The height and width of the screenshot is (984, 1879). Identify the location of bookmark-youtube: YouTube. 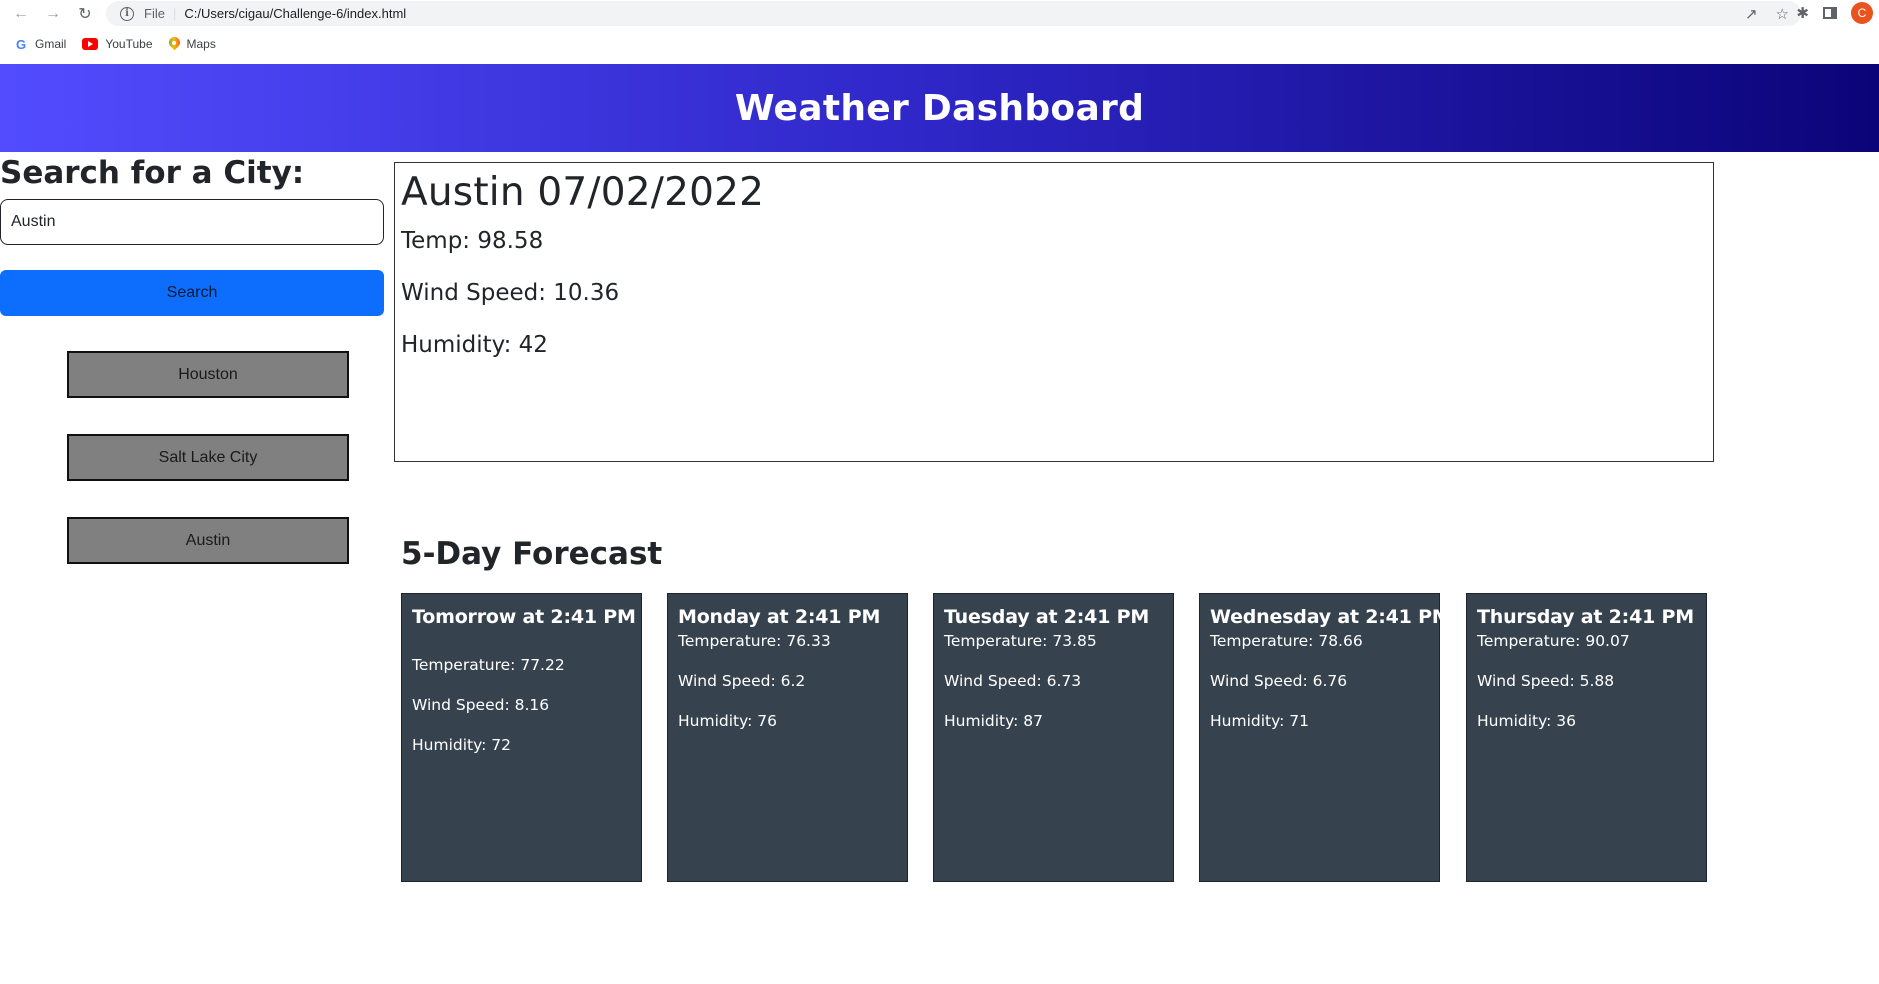
(117, 44).